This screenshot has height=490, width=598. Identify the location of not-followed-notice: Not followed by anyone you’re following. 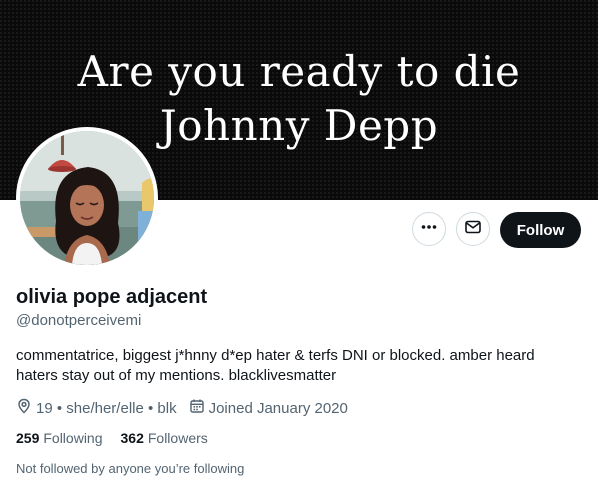
(130, 468).